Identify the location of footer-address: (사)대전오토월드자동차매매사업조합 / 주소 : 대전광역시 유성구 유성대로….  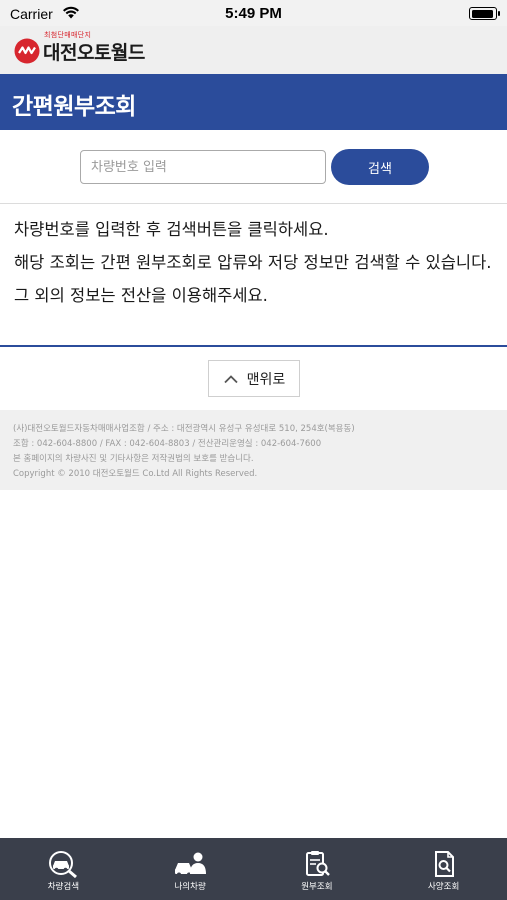
(184, 429).